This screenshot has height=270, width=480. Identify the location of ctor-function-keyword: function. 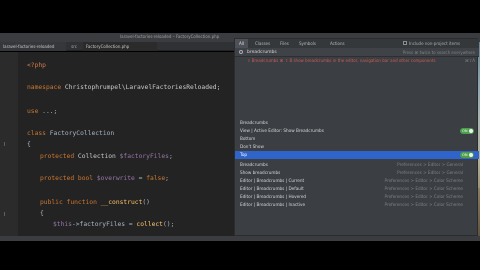
(81, 202).